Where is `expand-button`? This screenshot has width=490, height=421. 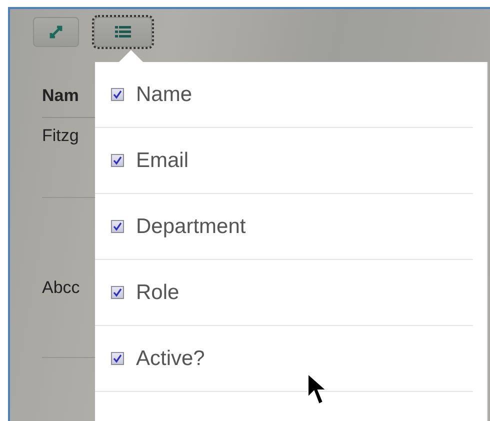 expand-button is located at coordinates (56, 32).